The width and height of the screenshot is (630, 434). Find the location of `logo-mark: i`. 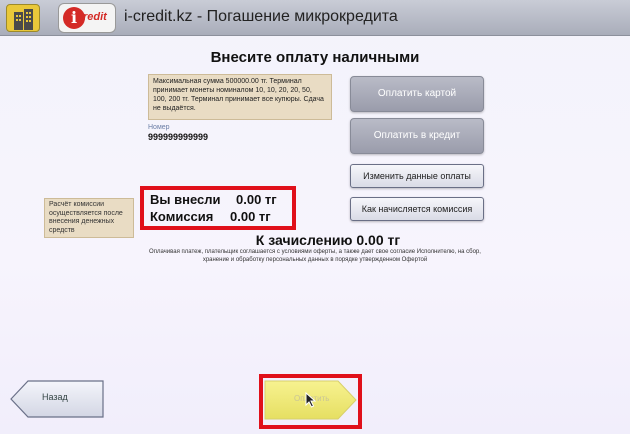

logo-mark: i is located at coordinates (74, 18).